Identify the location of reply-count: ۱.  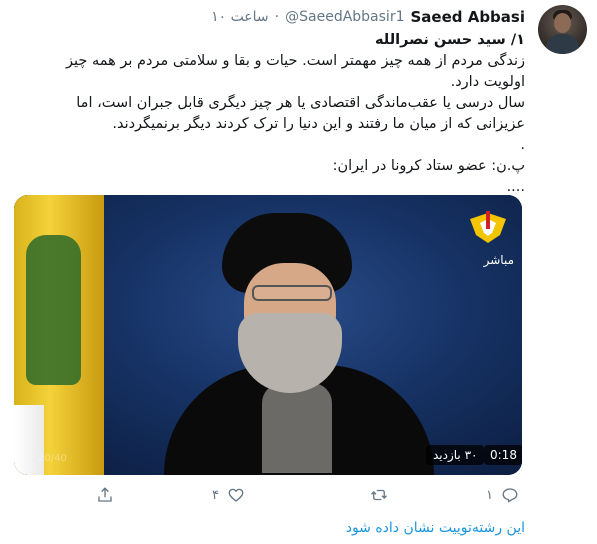
(489, 495).